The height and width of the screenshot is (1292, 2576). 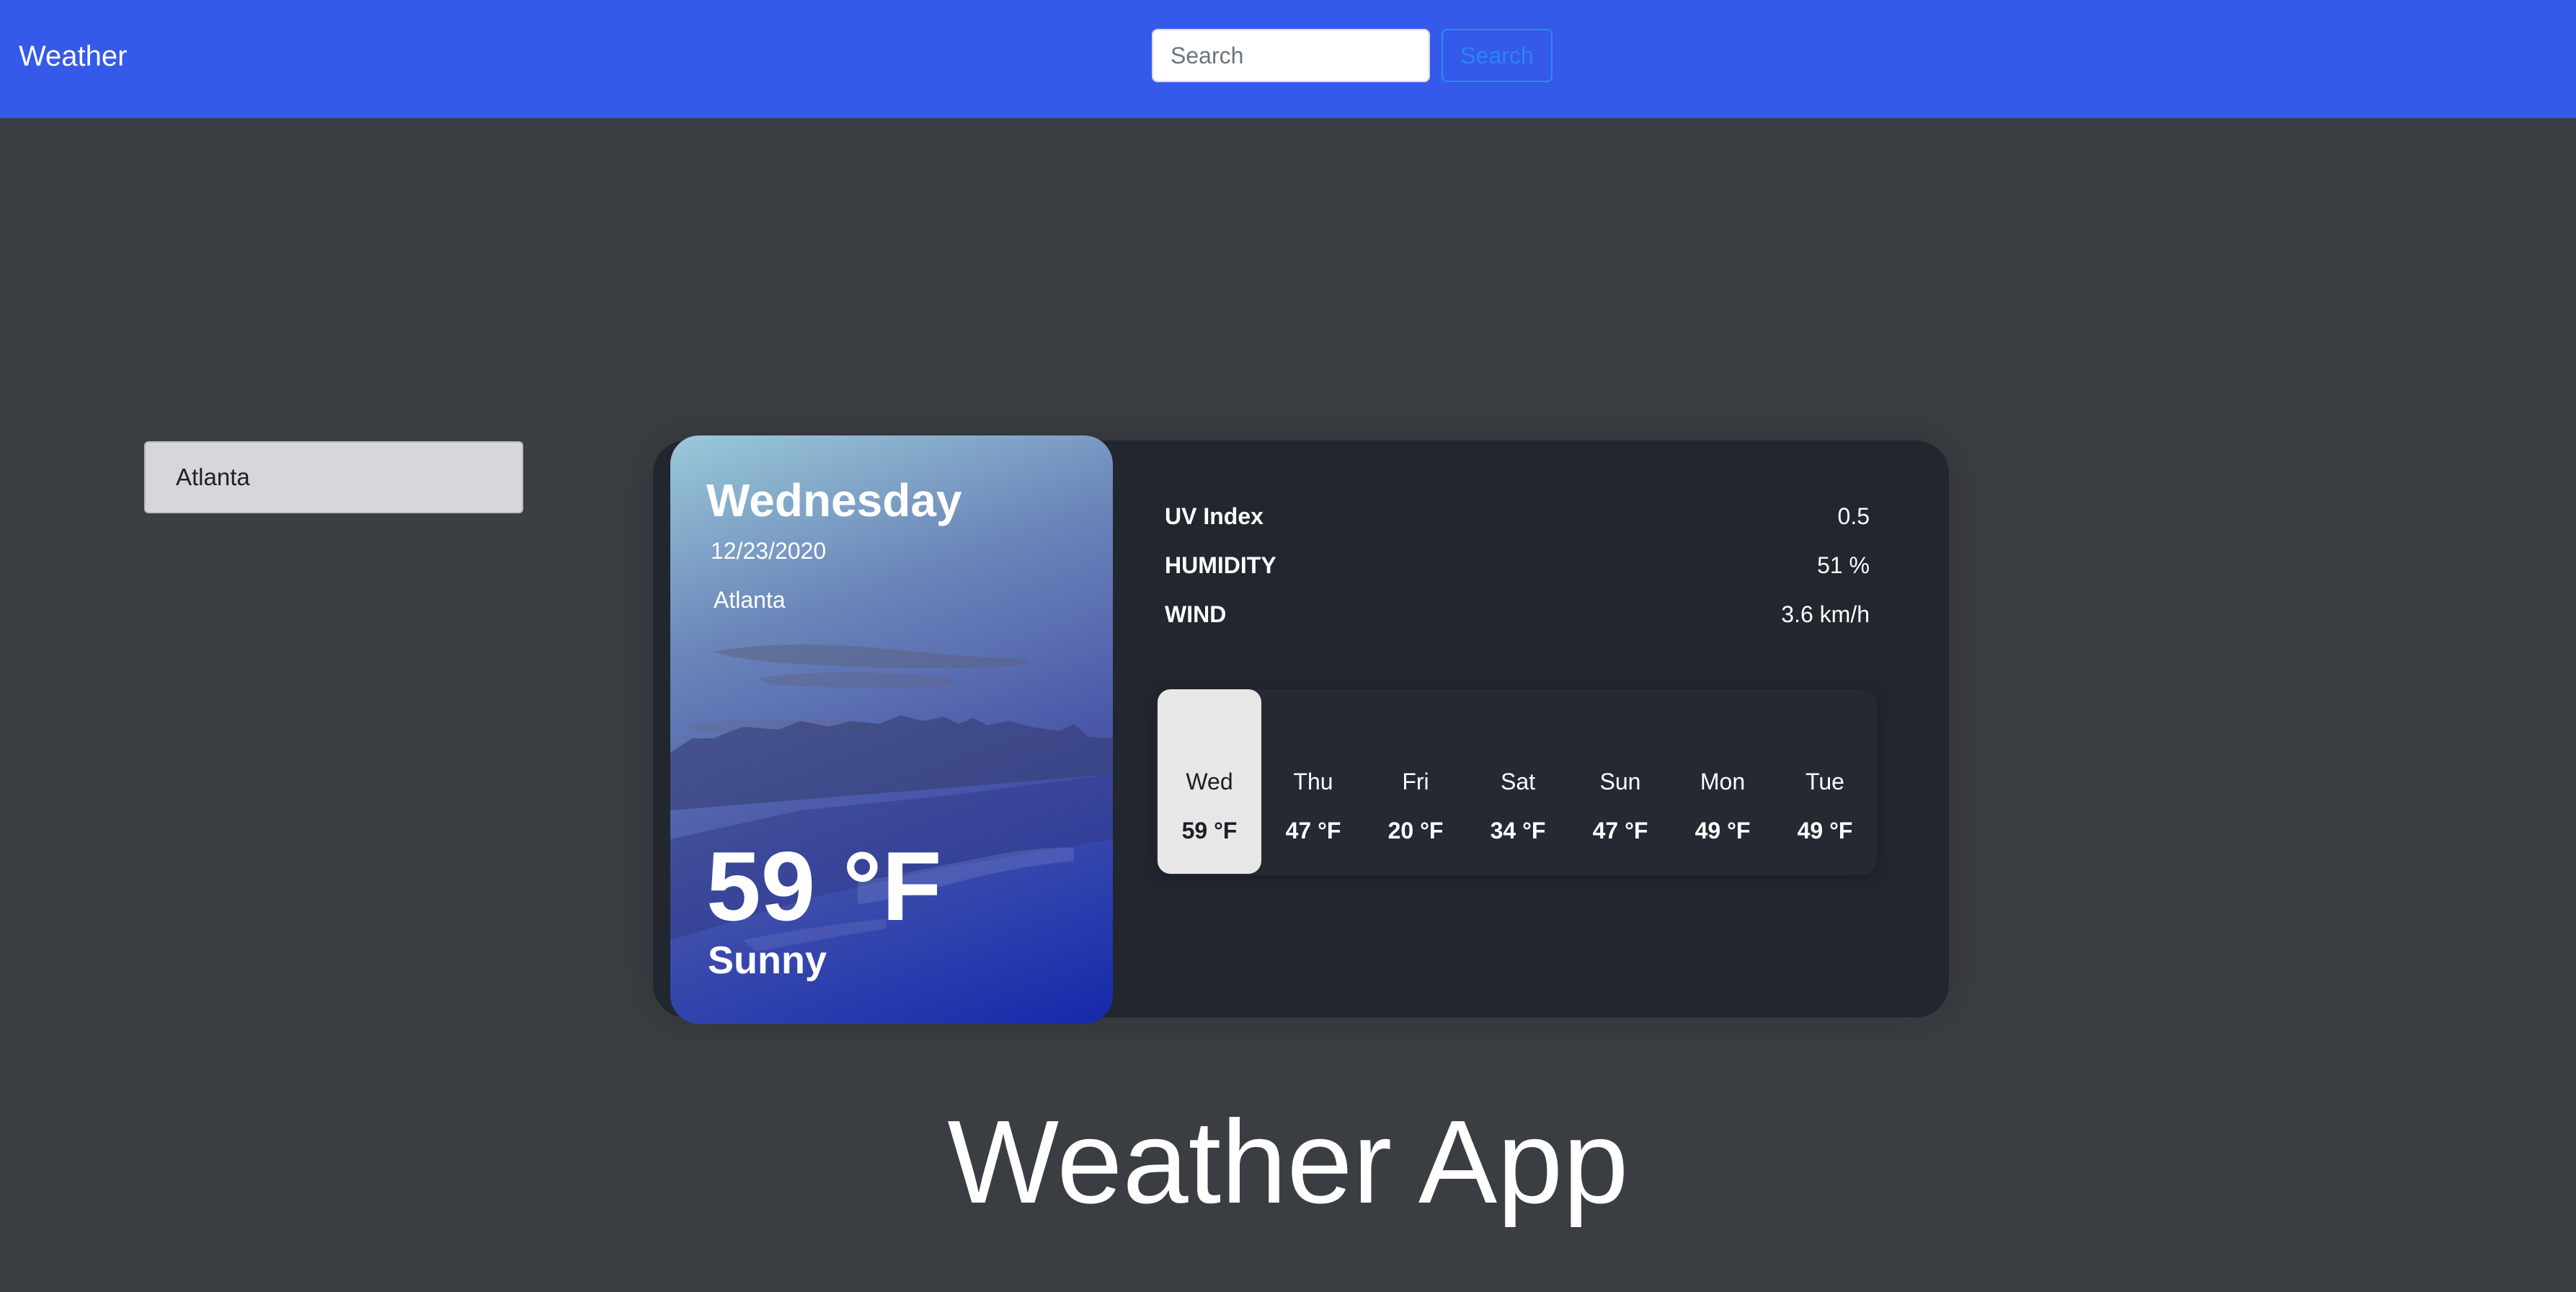 I want to click on forecast-day-thu: Thu 47 °F, so click(x=1313, y=781).